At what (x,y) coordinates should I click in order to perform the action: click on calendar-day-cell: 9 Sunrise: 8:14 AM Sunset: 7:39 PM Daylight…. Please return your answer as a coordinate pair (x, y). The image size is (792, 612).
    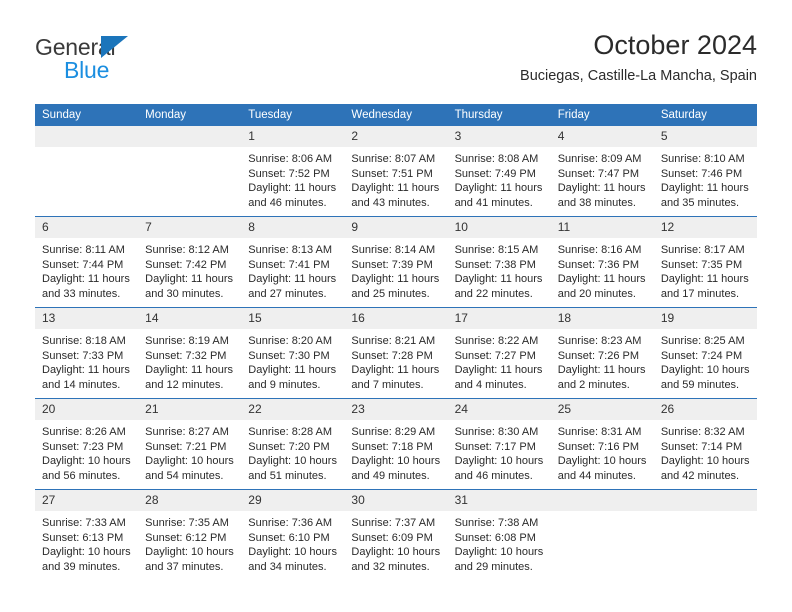
    Looking at the image, I should click on (396, 262).